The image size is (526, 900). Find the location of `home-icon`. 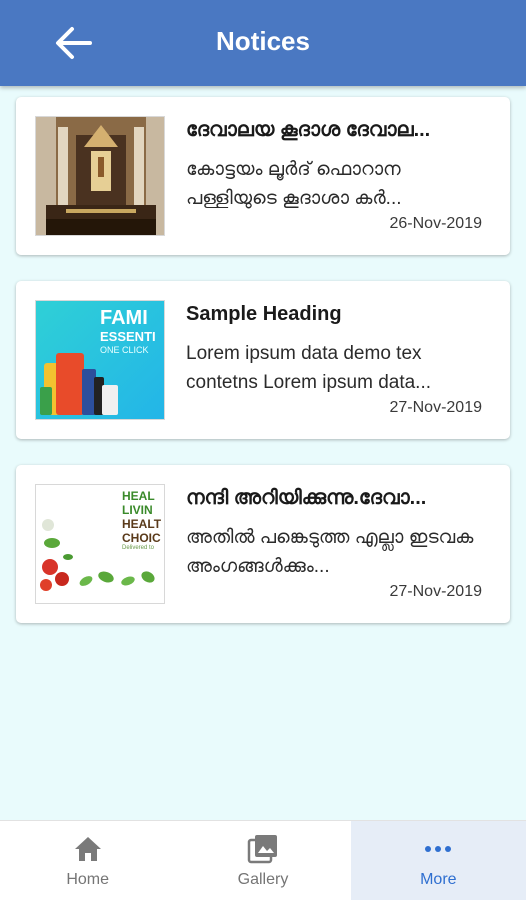

home-icon is located at coordinates (88, 849).